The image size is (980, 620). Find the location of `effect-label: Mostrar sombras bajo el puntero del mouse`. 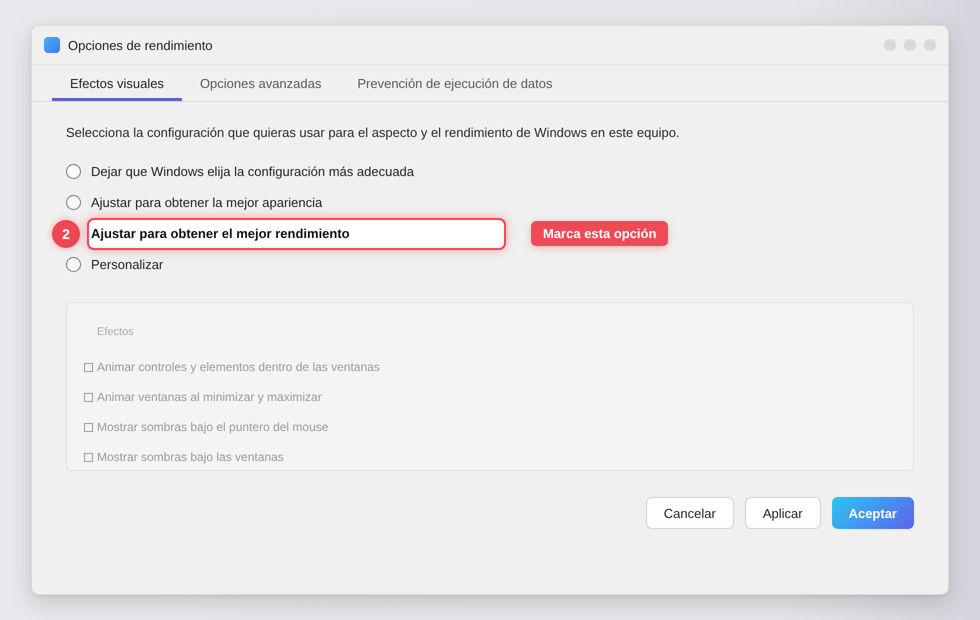

effect-label: Mostrar sombras bajo el puntero del mouse is located at coordinates (212, 427).